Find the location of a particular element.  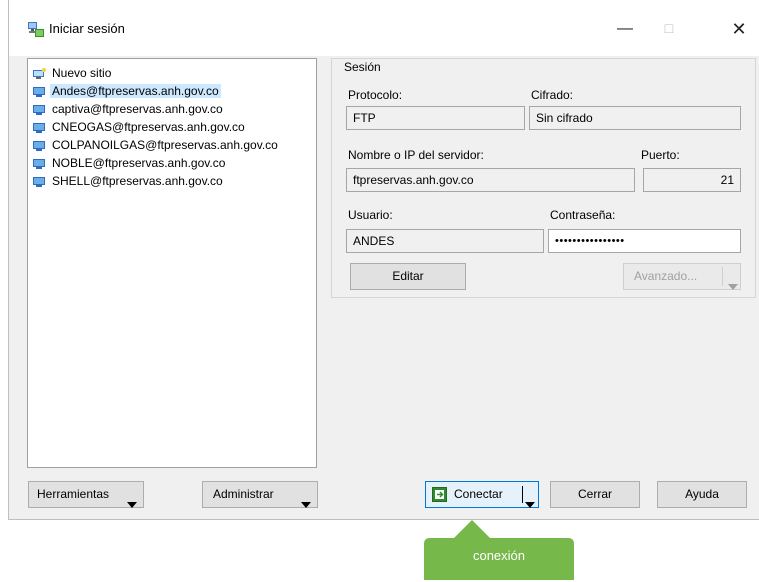

close-icon: ✕ is located at coordinates (739, 29).